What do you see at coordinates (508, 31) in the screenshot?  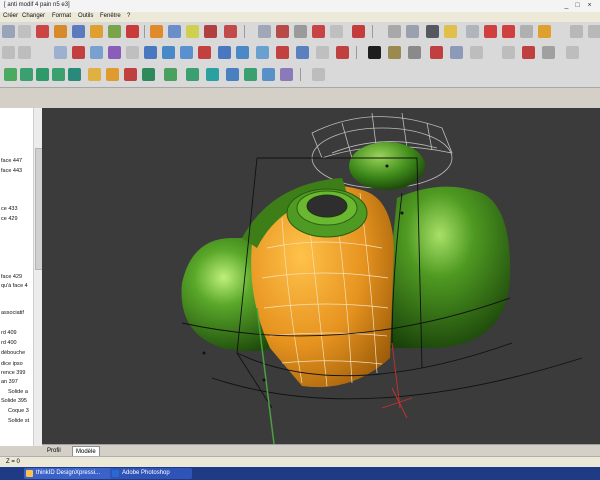 I see `cut-icon` at bounding box center [508, 31].